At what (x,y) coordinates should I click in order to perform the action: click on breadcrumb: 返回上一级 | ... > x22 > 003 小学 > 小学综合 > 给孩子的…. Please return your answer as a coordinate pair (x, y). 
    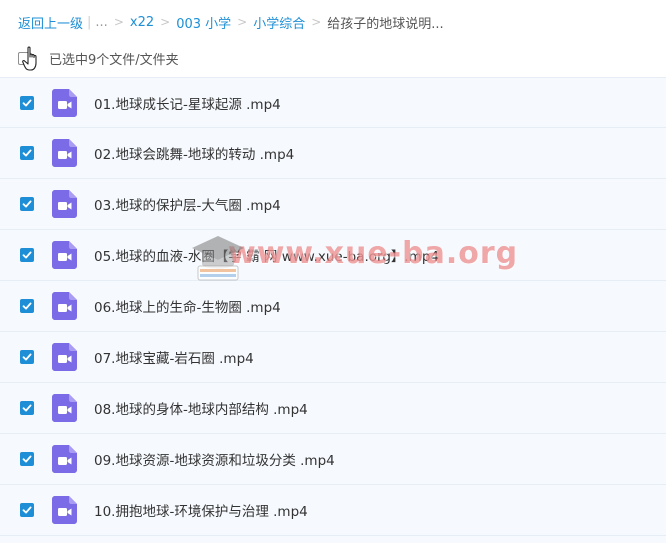
    Looking at the image, I should click on (231, 22).